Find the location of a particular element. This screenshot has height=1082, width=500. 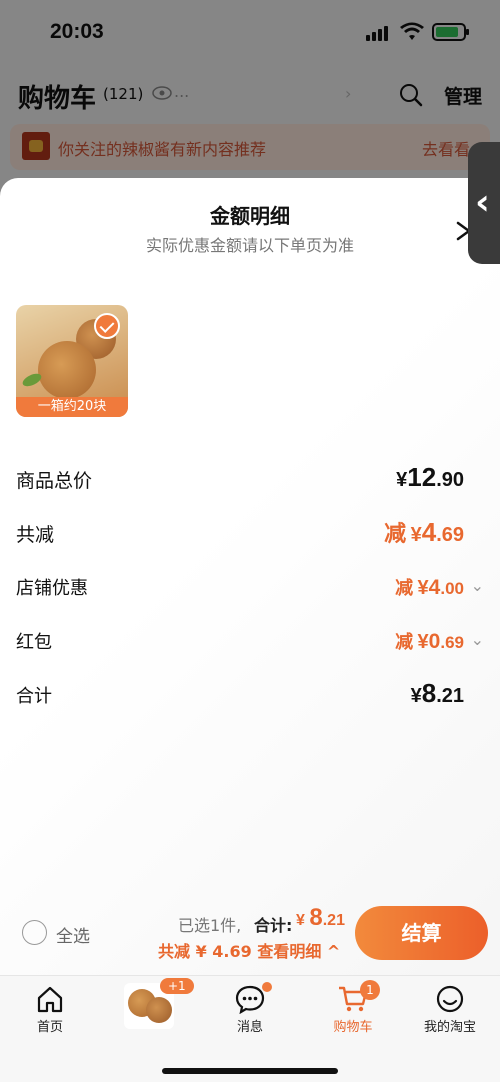

row-label: 合计 is located at coordinates (34, 696).